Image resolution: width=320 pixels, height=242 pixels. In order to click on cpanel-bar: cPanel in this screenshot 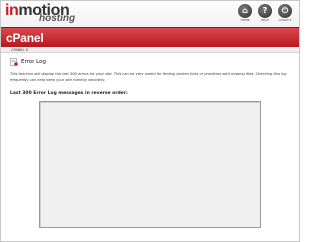, I will do `click(150, 37)`.